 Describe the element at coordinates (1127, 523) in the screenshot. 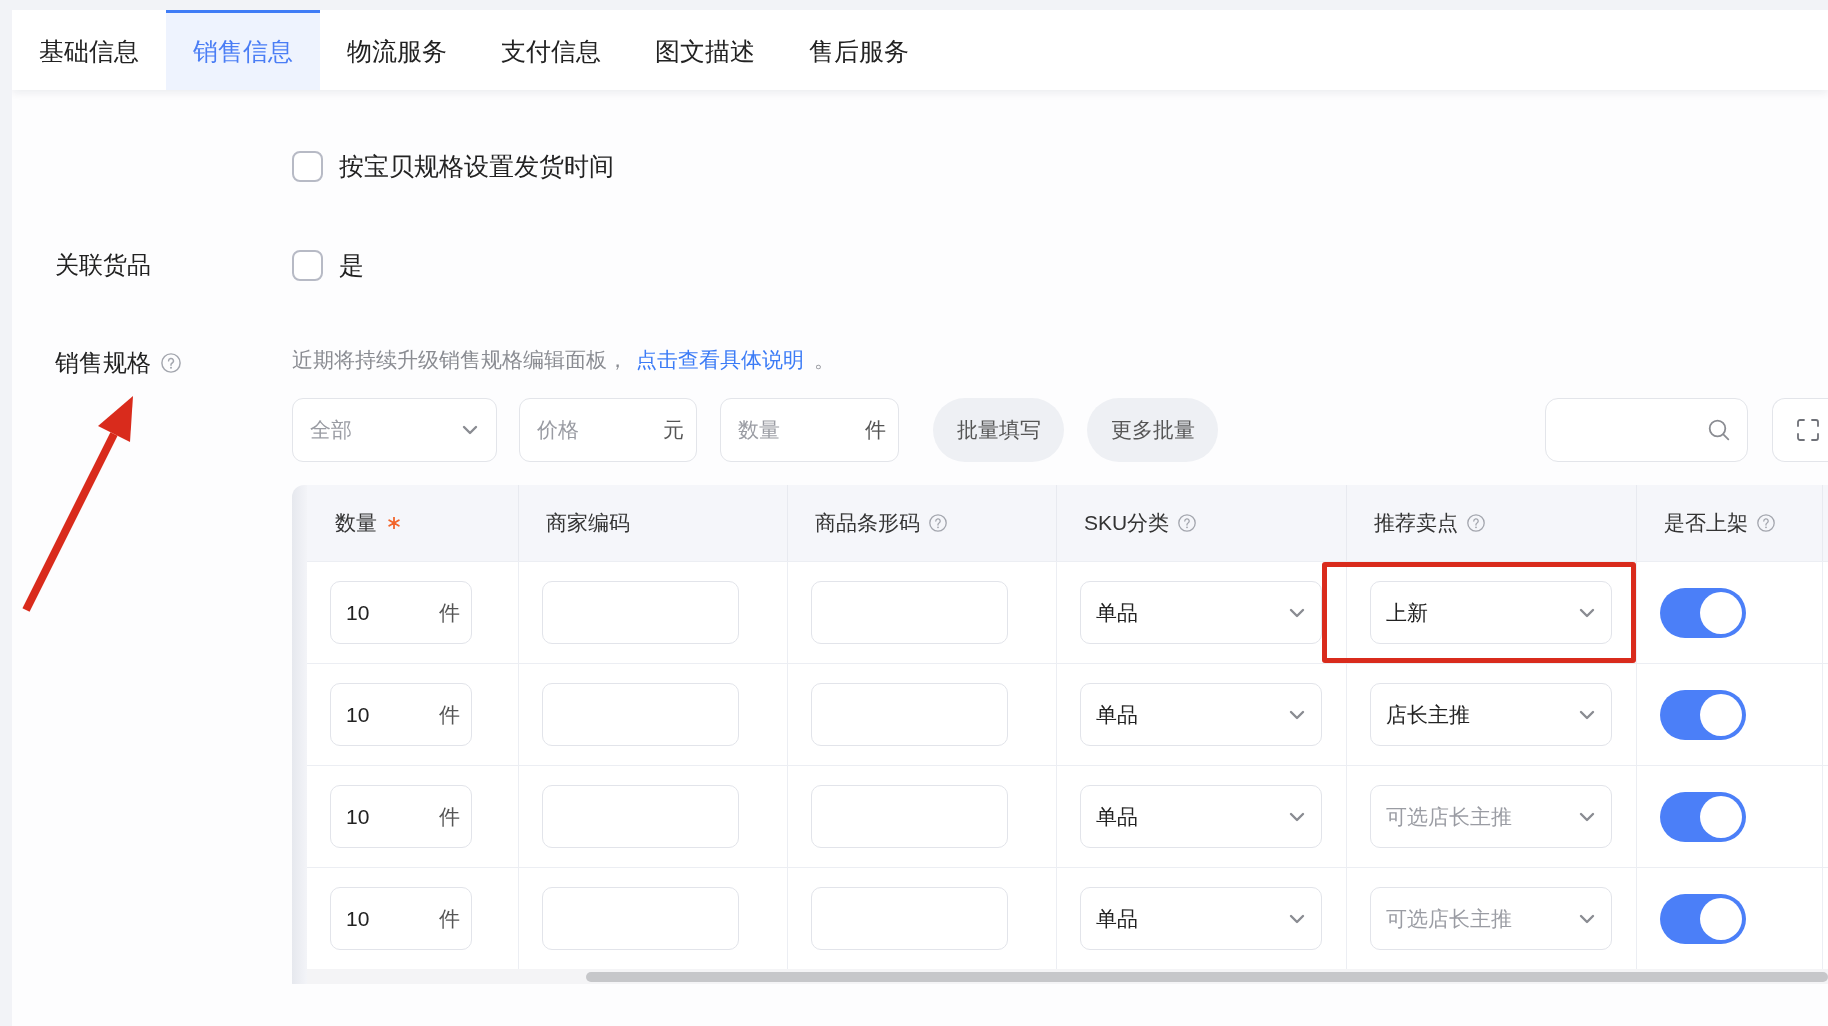

I see `column-header: SKU分类` at that location.